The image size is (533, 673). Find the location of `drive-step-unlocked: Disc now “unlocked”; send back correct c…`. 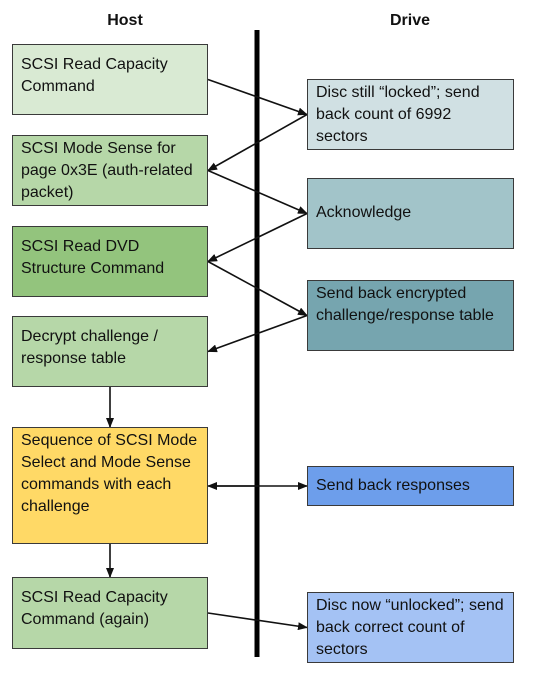

drive-step-unlocked: Disc now “unlocked”; send back correct c… is located at coordinates (410, 627).